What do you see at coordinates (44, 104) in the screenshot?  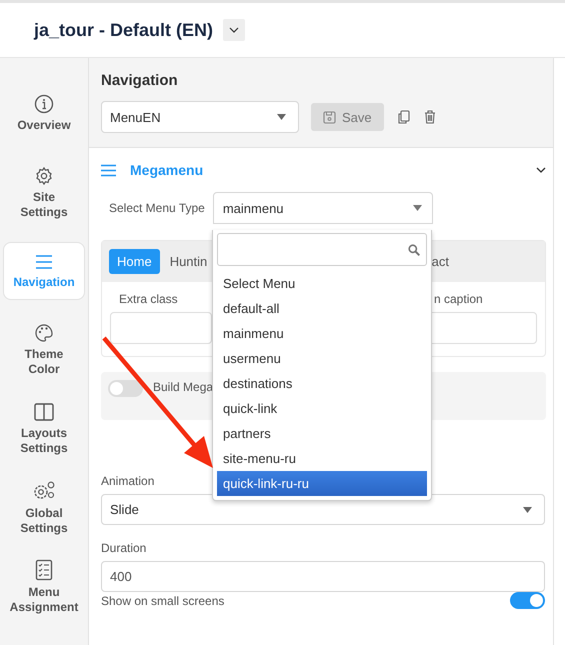 I see `info-icon` at bounding box center [44, 104].